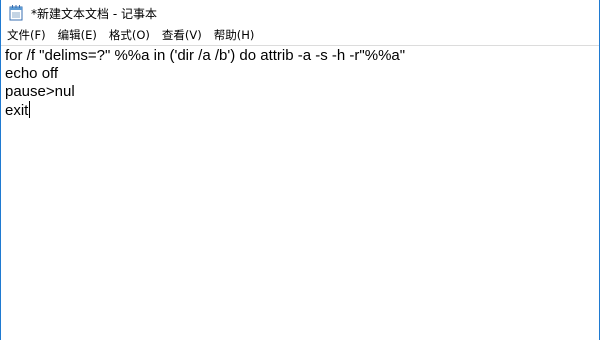 Image resolution: width=600 pixels, height=340 pixels. What do you see at coordinates (300, 13) in the screenshot?
I see `title-bar: *新建文本文档 - 记事本` at bounding box center [300, 13].